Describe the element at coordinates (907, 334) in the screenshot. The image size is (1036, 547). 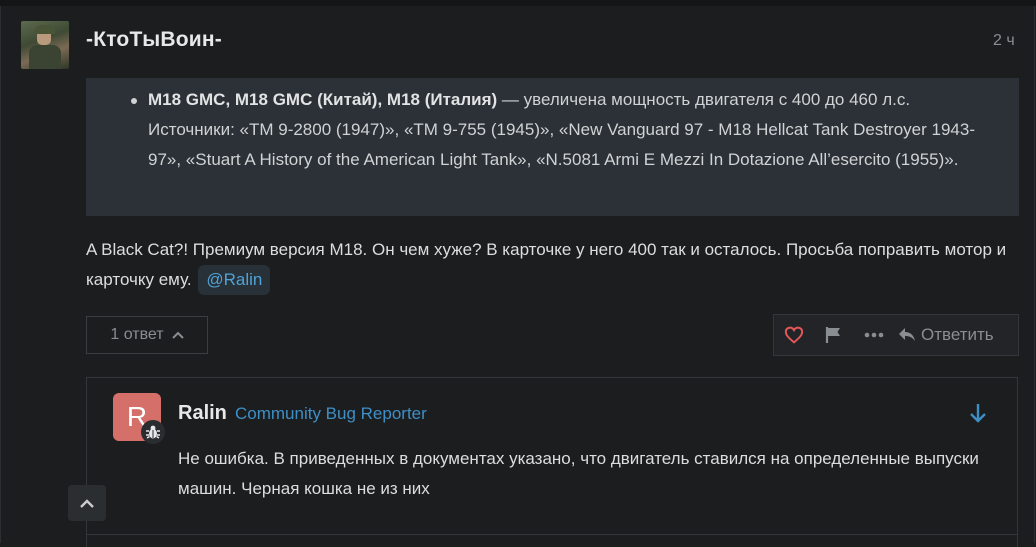
I see `reply-arrow-icon` at that location.